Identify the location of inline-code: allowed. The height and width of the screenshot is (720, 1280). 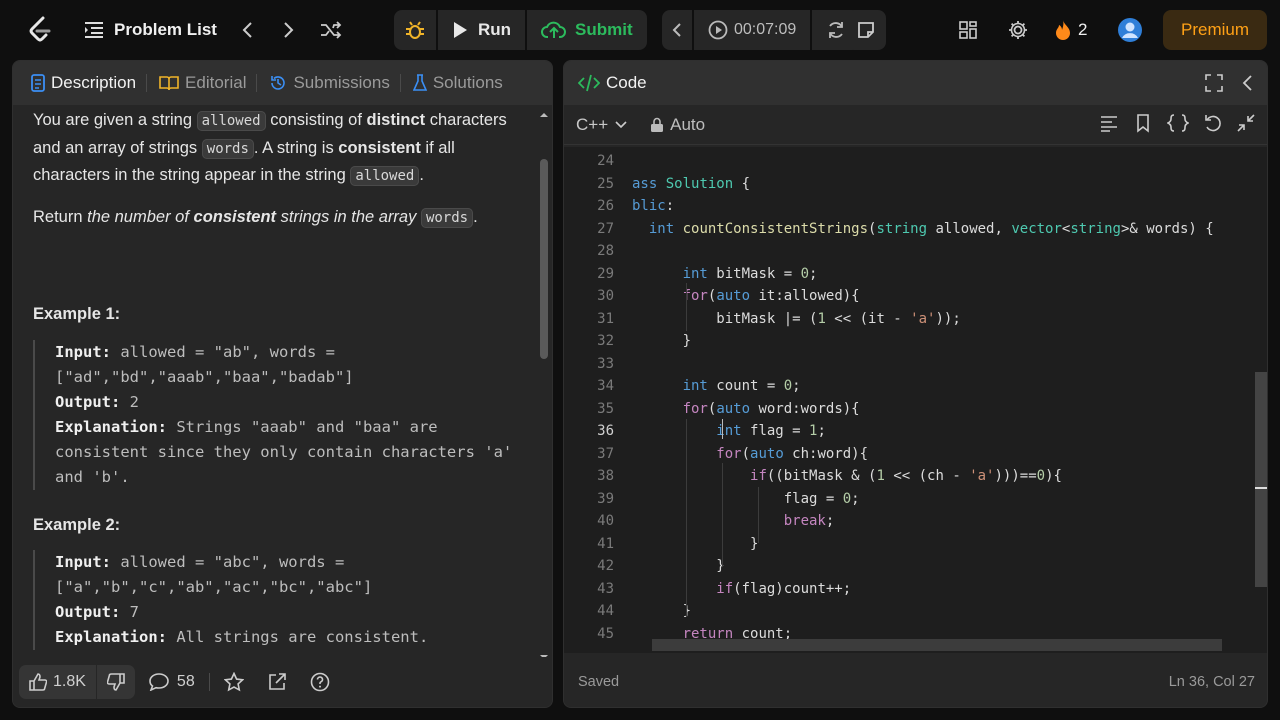
(231, 121).